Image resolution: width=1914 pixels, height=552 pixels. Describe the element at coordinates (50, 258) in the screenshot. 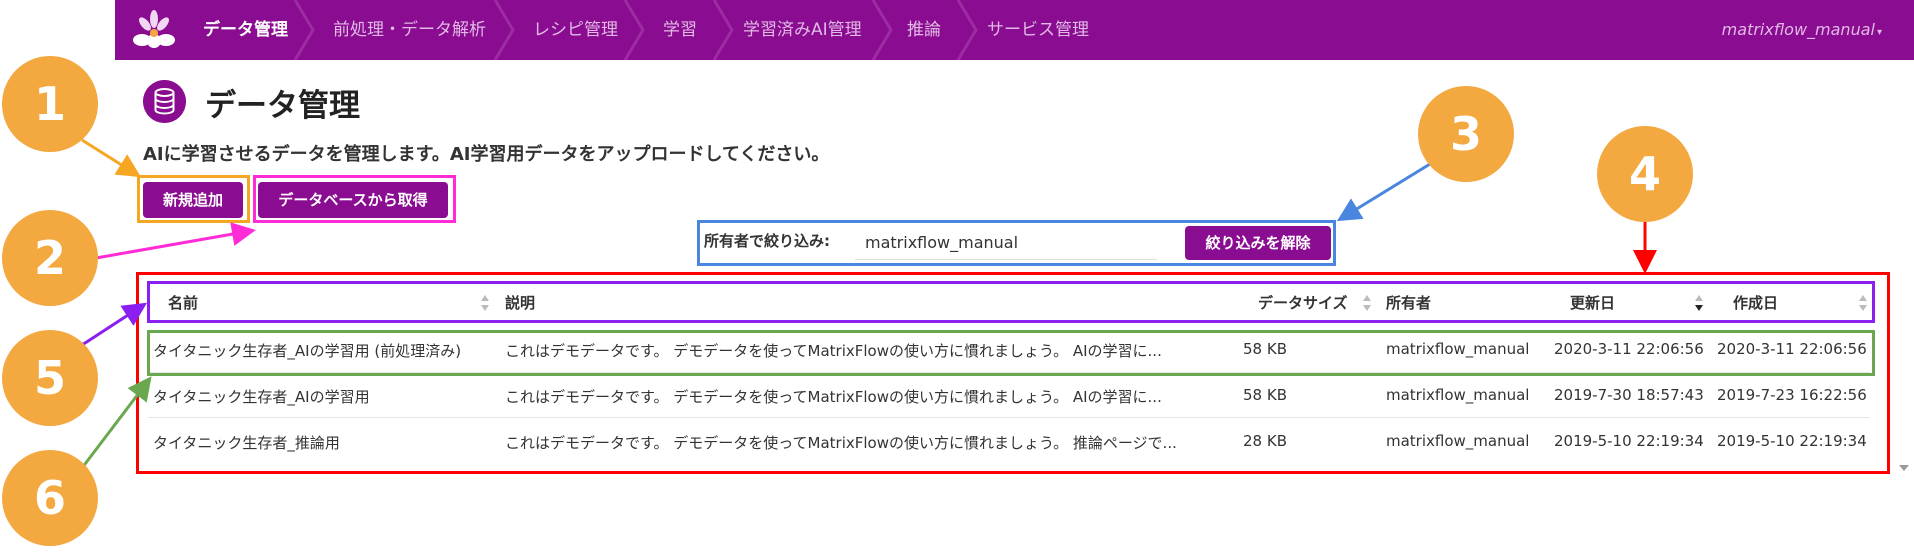

I see `annotation-badge-2: 2` at that location.